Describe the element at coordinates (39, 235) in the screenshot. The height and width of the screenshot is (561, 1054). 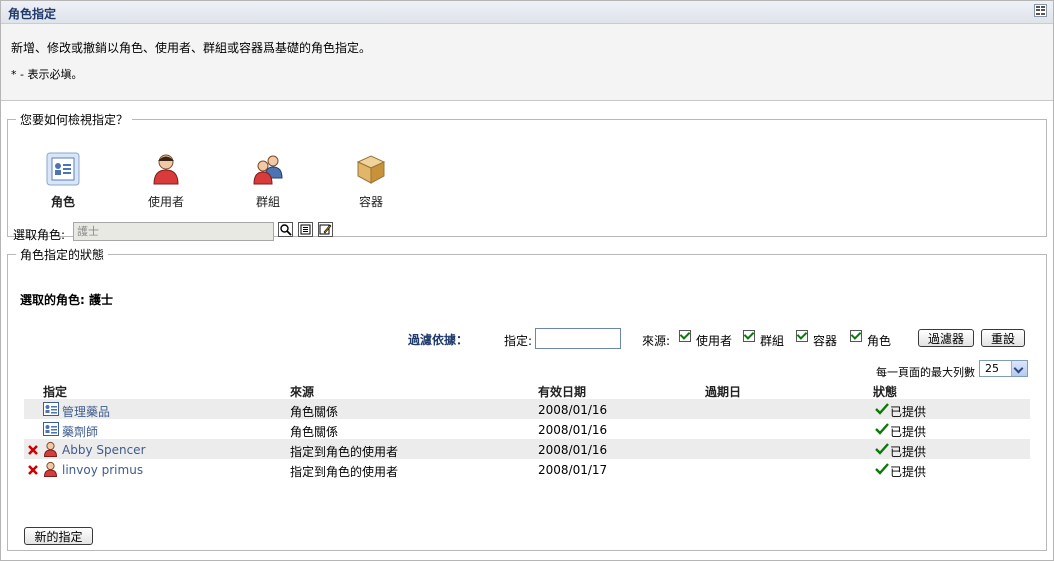
I see `select-role-label: 選取角色:` at that location.